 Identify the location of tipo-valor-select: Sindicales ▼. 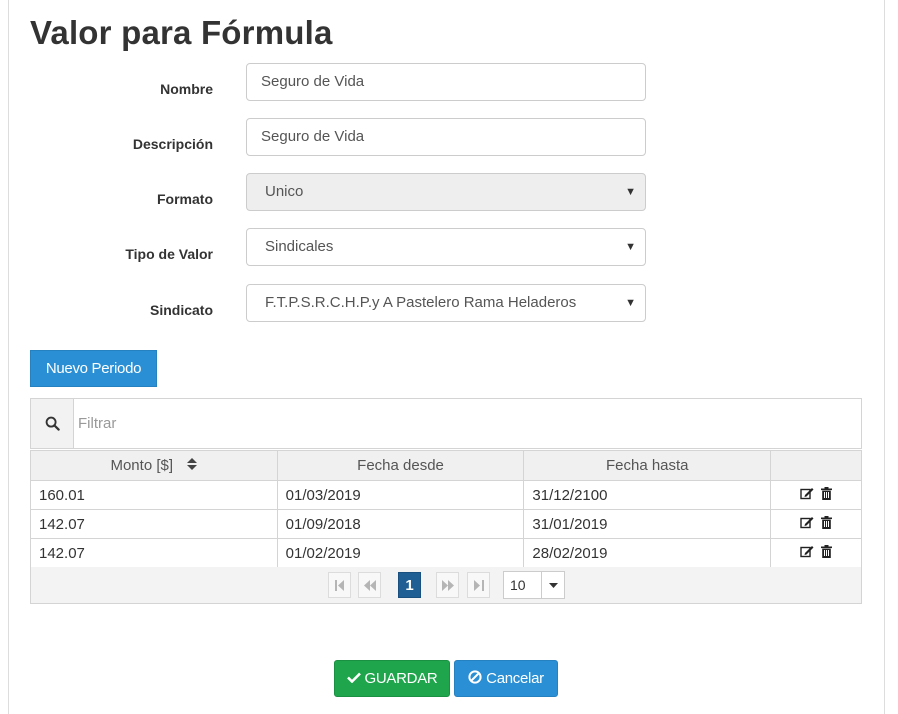
(446, 247).